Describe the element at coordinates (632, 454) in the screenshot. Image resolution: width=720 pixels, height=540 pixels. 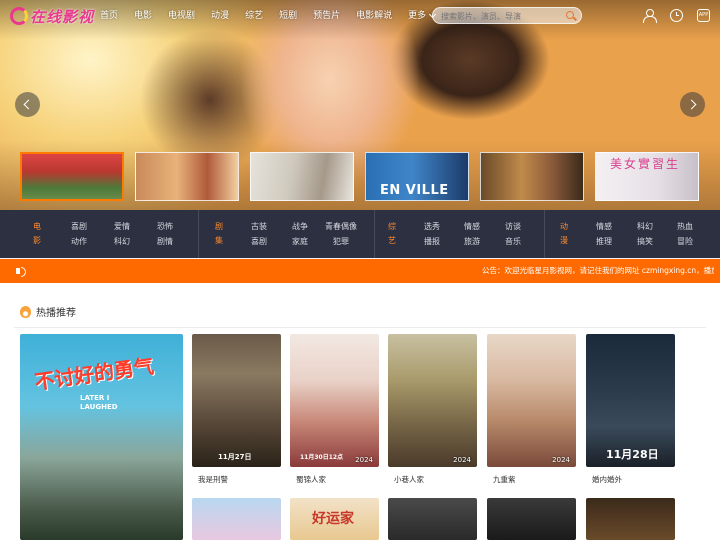
I see `poster-badge: 11月28日` at that location.